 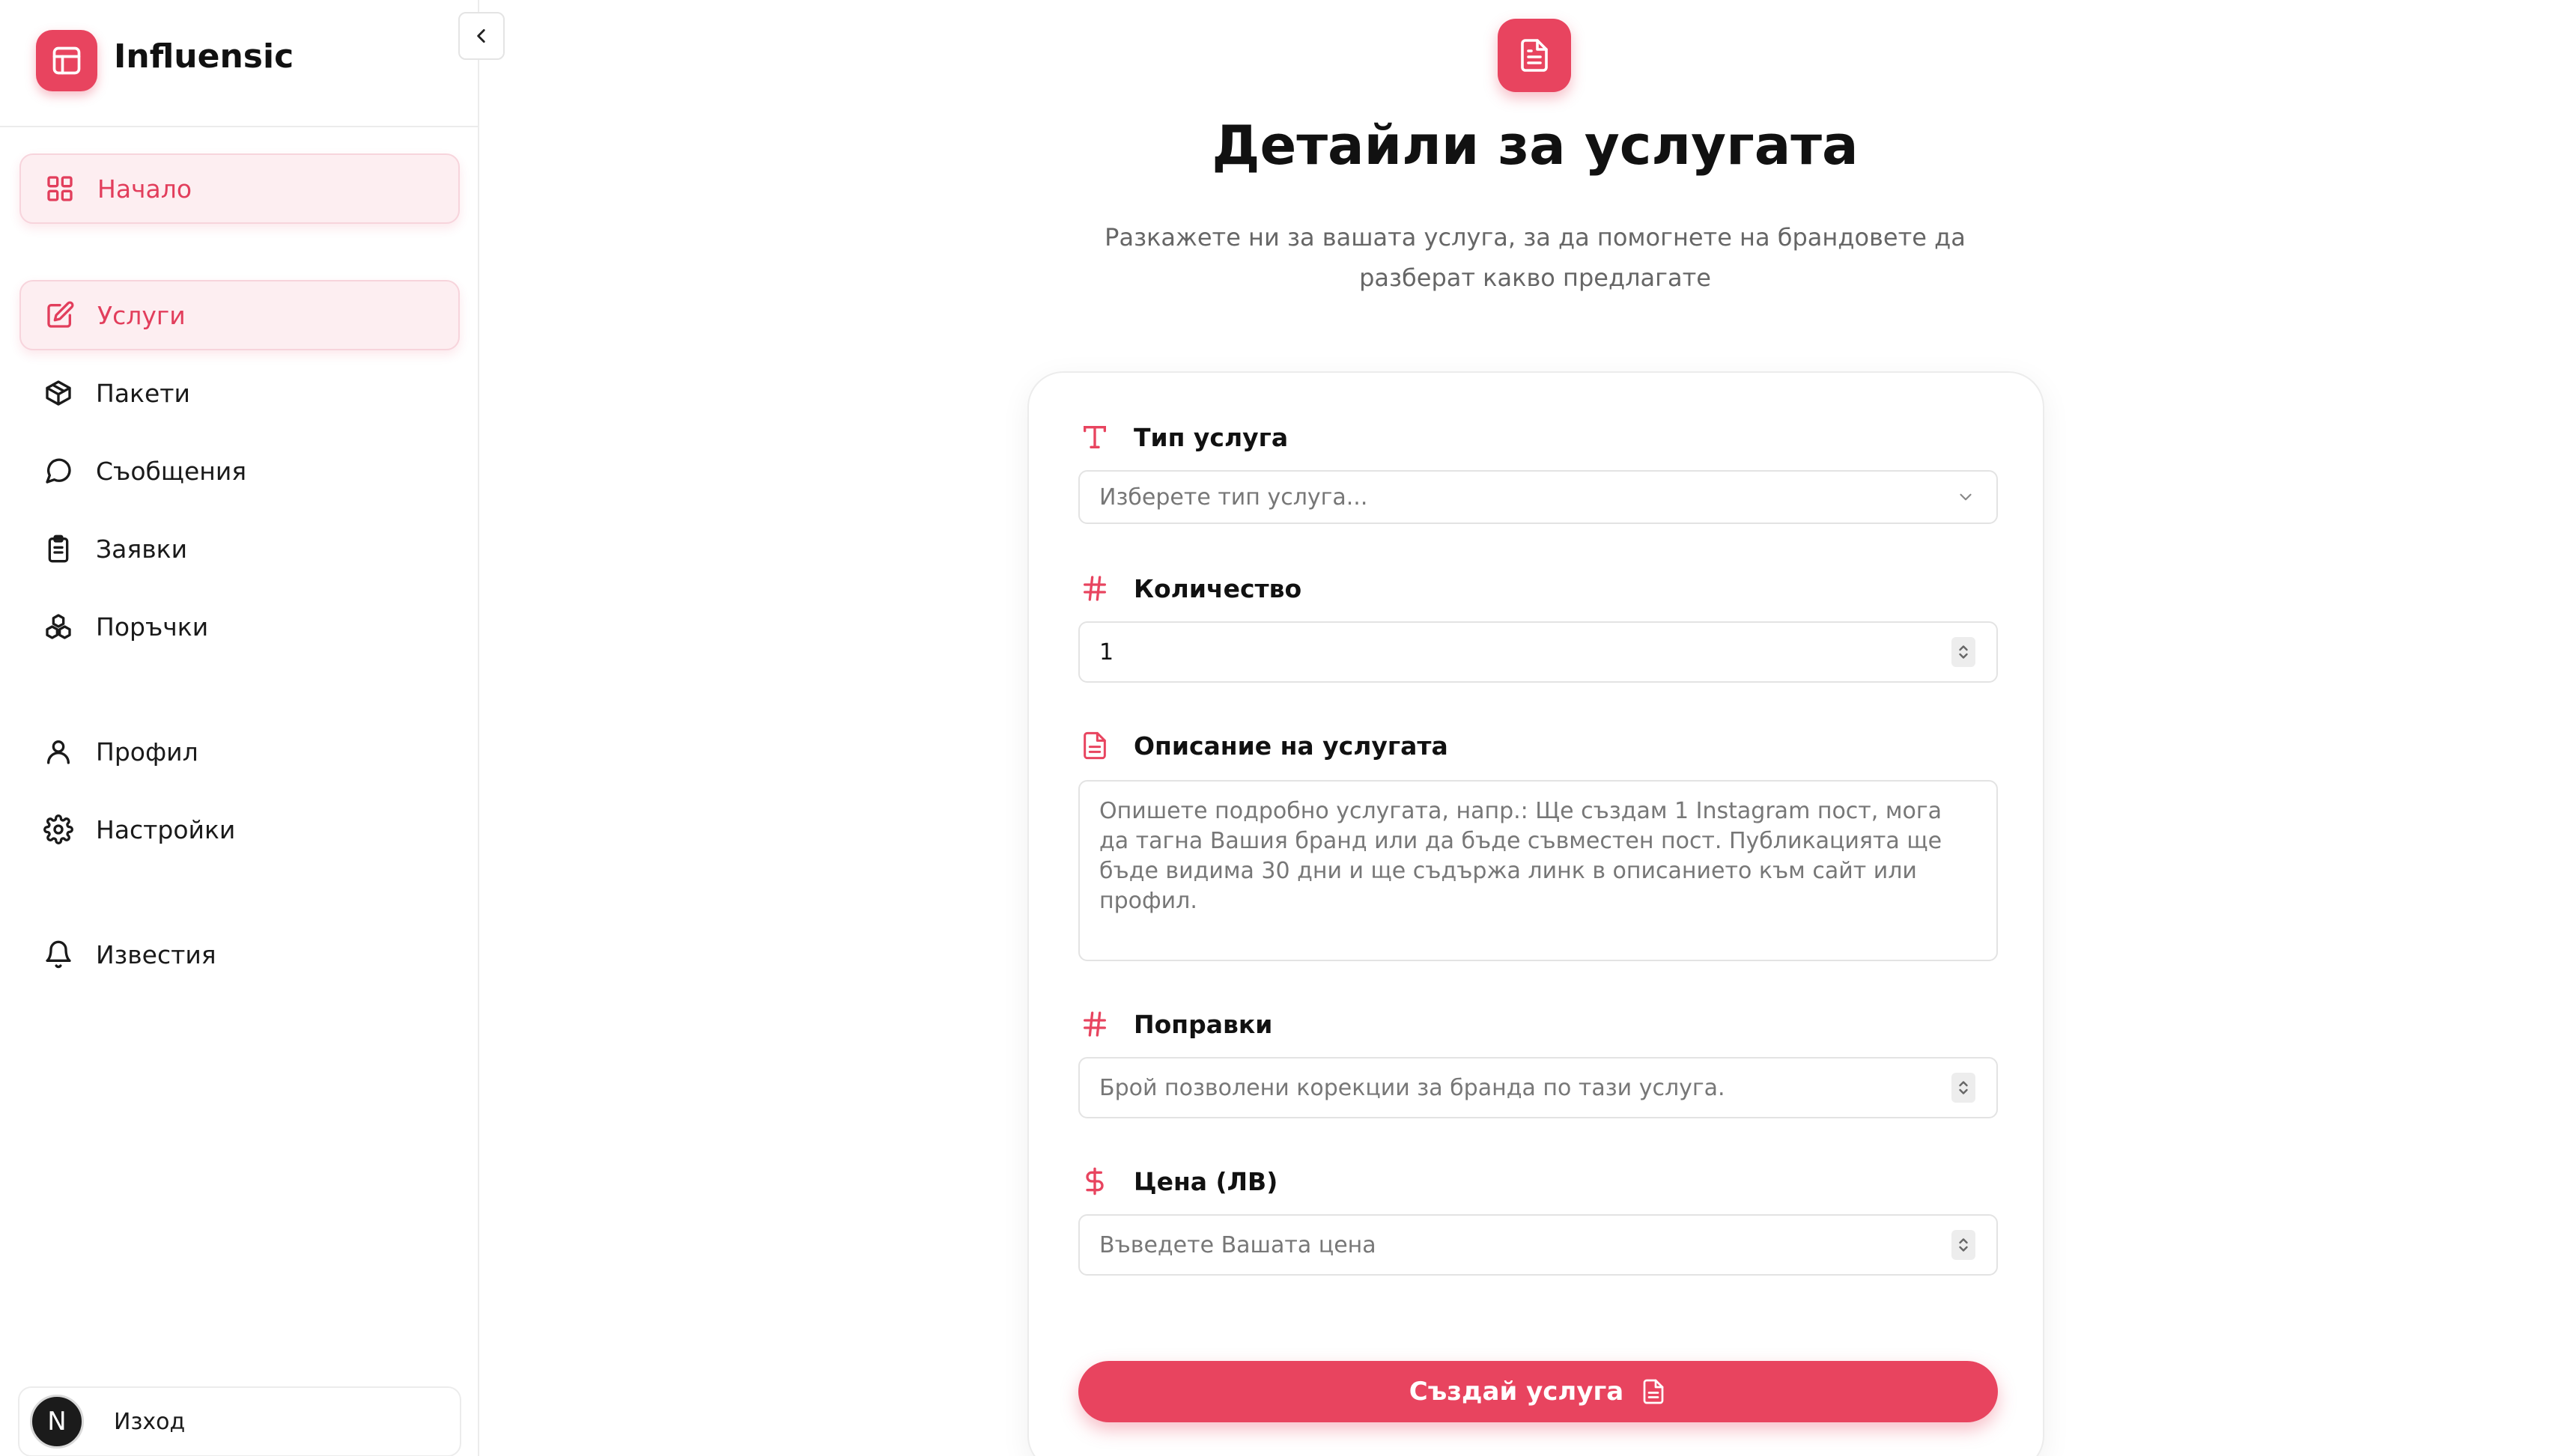 What do you see at coordinates (152, 627) in the screenshot?
I see `sidebar-item-label: Поръчки` at bounding box center [152, 627].